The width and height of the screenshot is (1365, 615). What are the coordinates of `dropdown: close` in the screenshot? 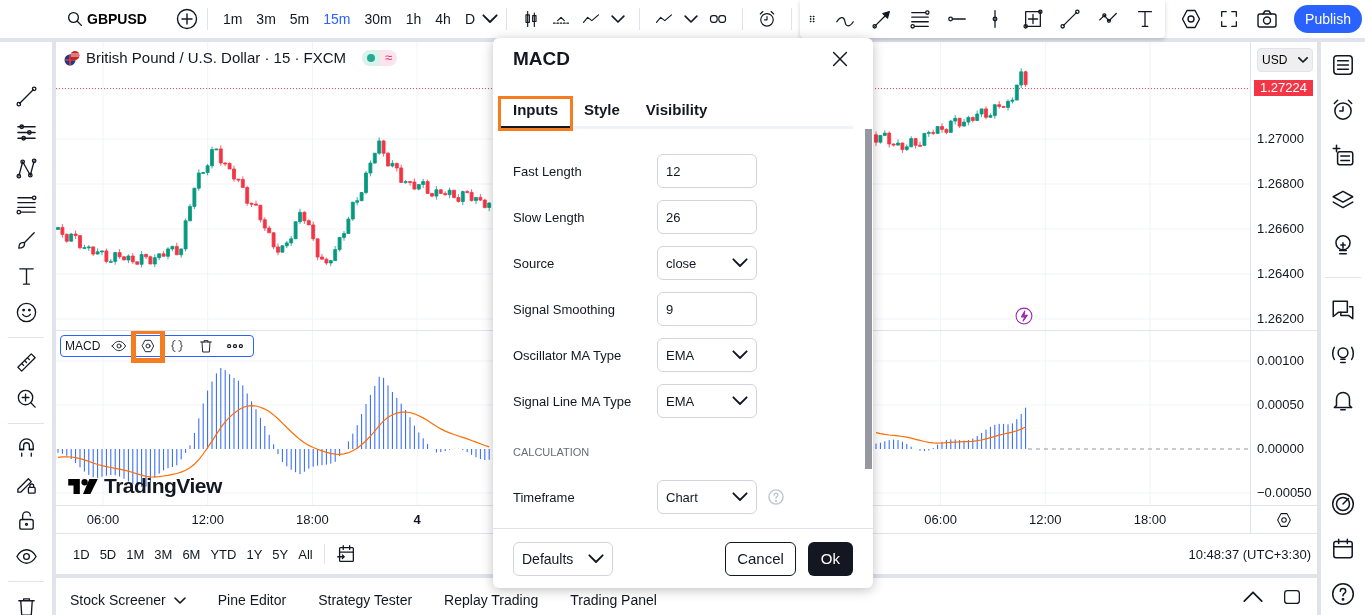 It's located at (707, 263).